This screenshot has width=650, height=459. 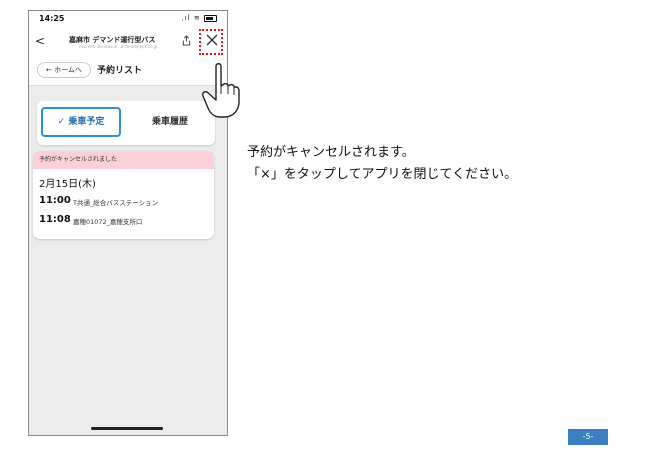 What do you see at coordinates (116, 203) in the screenshot?
I see `departure-stop: T共通_総合バスステーション` at bounding box center [116, 203].